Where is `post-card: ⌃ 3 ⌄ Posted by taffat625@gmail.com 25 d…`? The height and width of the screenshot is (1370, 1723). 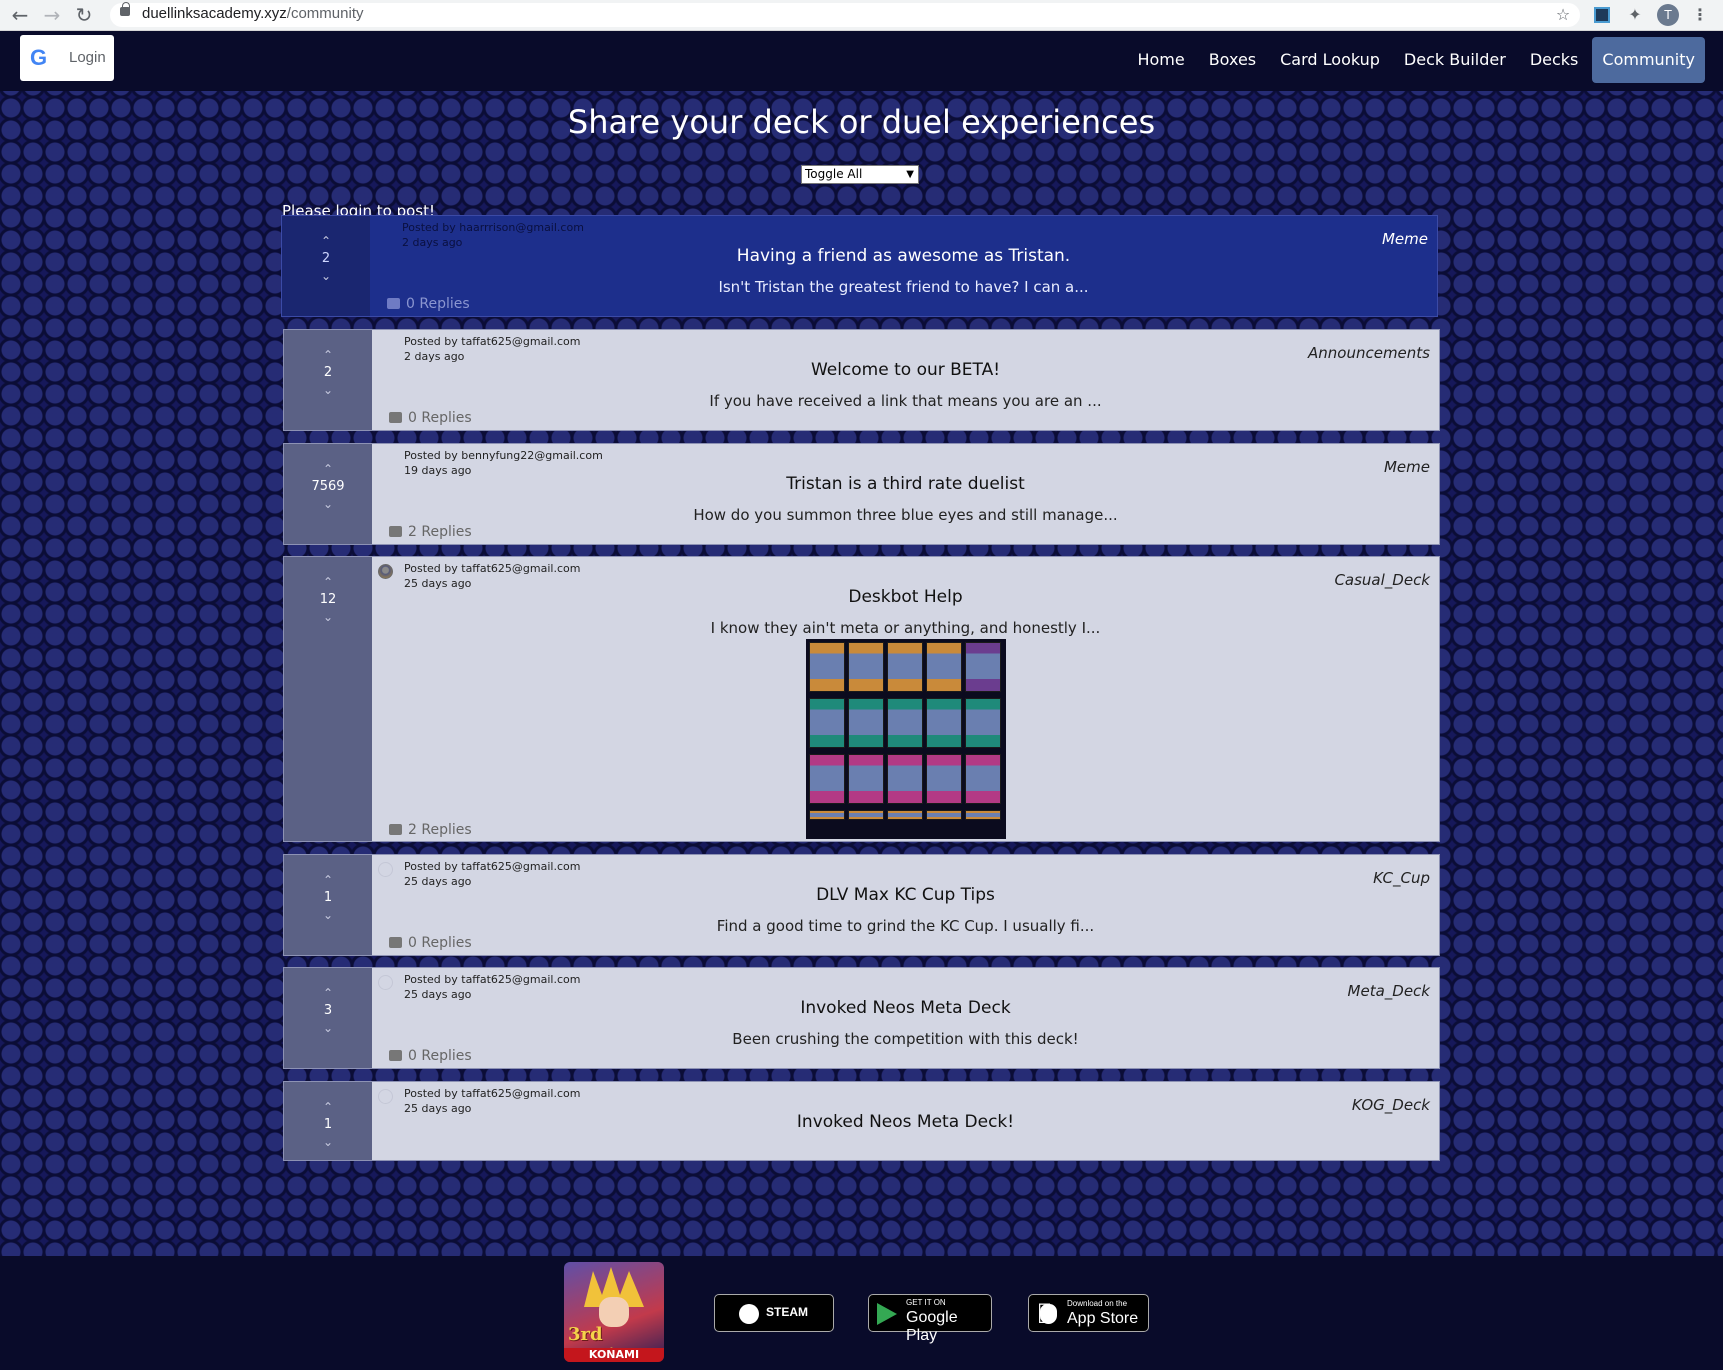 post-card: ⌃ 3 ⌄ Posted by taffat625@gmail.com 25 d… is located at coordinates (861, 1018).